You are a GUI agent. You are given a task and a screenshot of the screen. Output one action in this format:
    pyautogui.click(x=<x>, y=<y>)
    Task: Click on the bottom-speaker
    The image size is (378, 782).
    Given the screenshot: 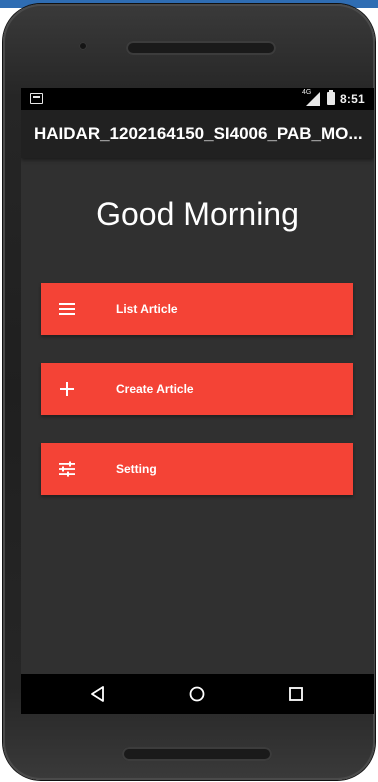 What is the action you would take?
    pyautogui.click(x=197, y=754)
    